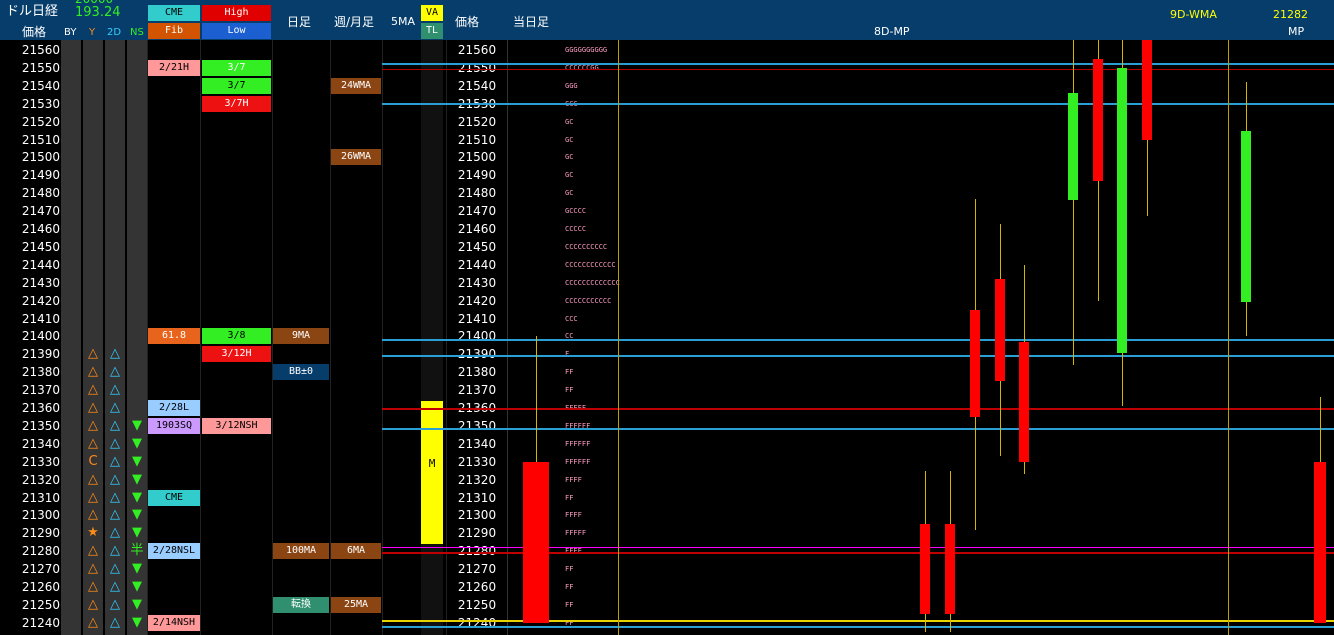  I want to click on weekly-label: 25MA, so click(356, 604).